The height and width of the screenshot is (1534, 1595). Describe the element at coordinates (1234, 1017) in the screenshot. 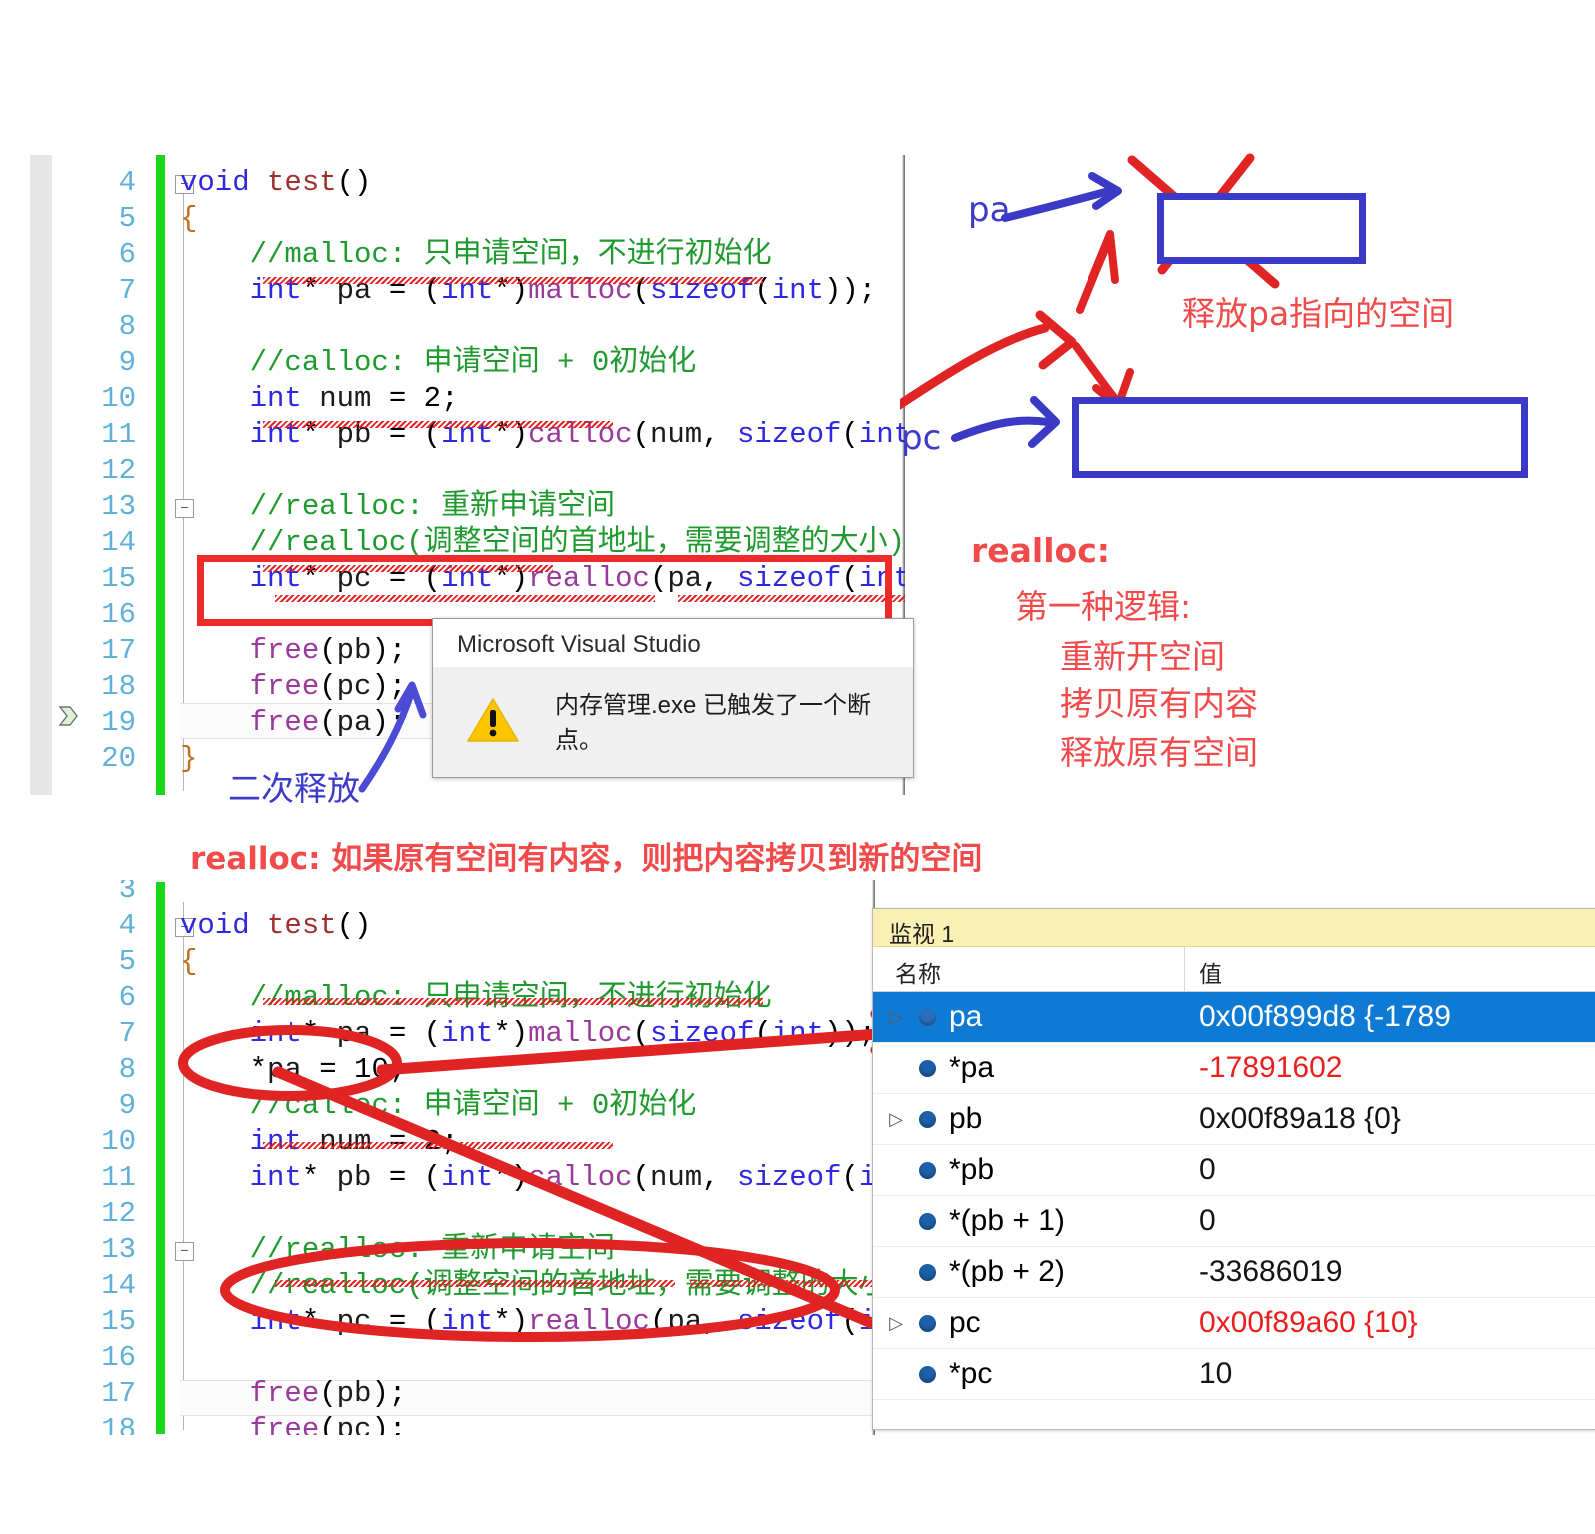

I see `watch-row: ▷ pa 0x00f899d8 {-1789` at that location.